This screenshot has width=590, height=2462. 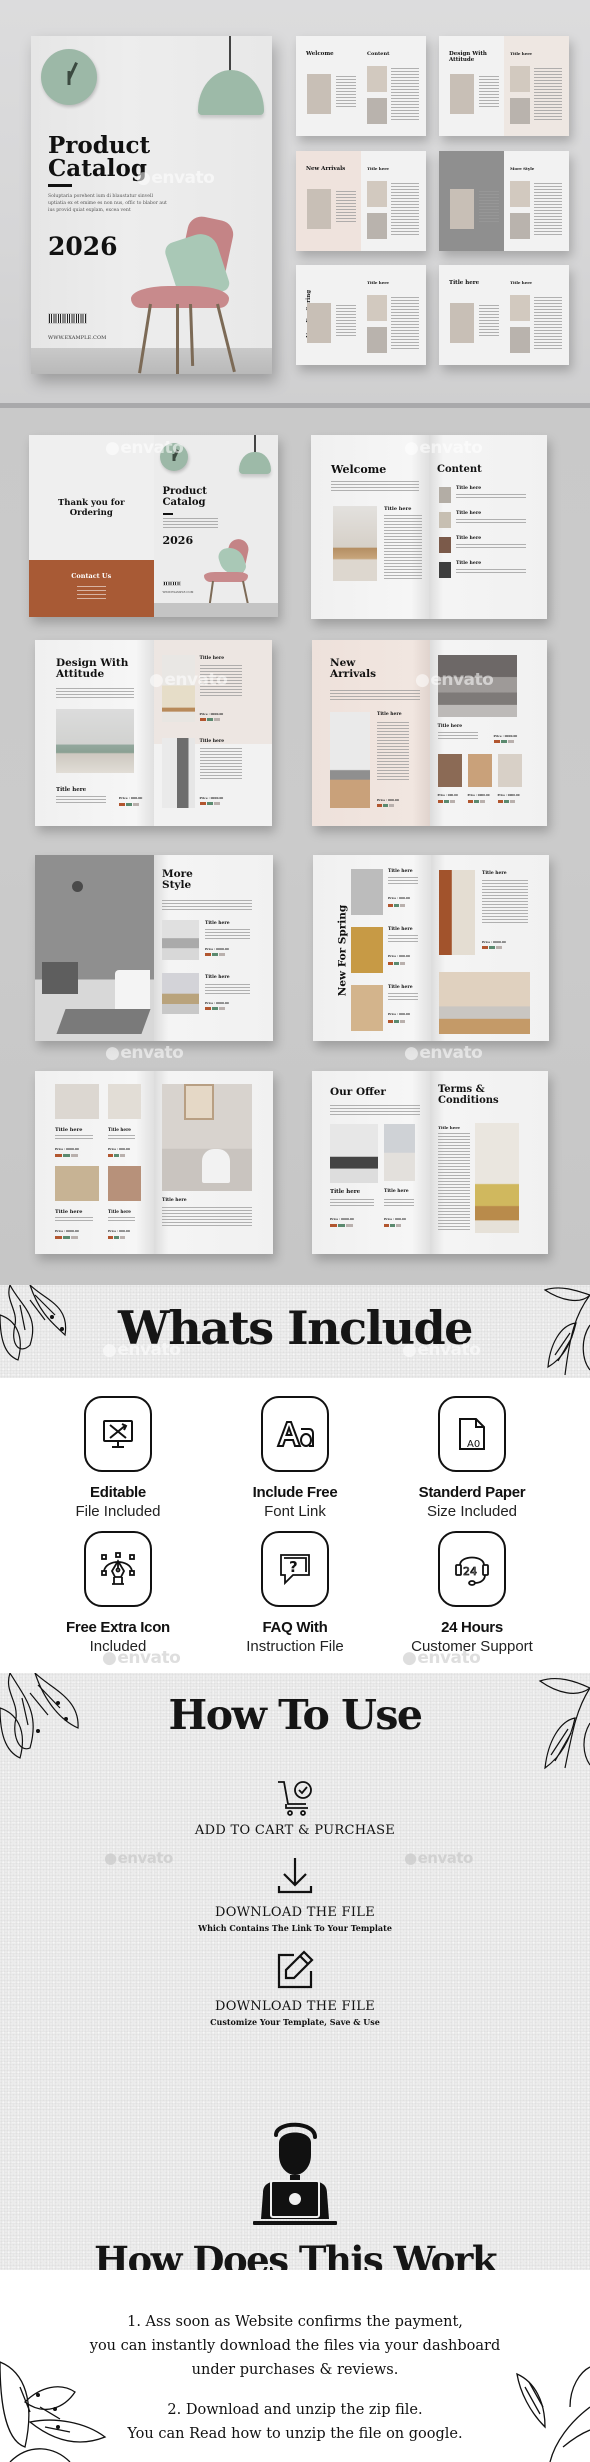 I want to click on contact-us-title: Contact Us, so click(x=91, y=576).